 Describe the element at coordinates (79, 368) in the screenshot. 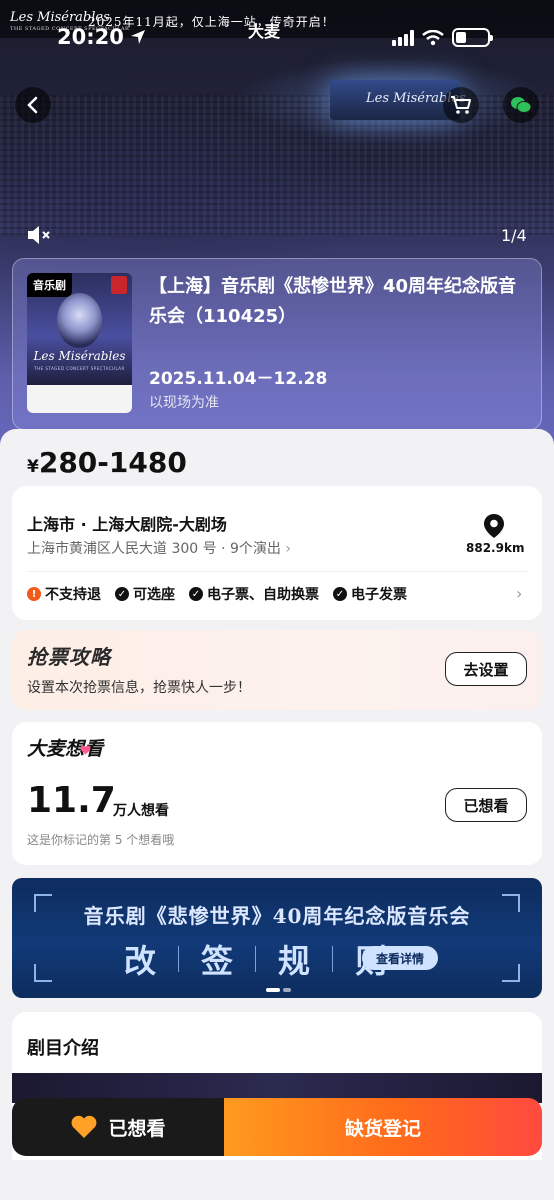

I see `poster-subtitle: THE STAGED CONCERT SPECTACULAR` at that location.